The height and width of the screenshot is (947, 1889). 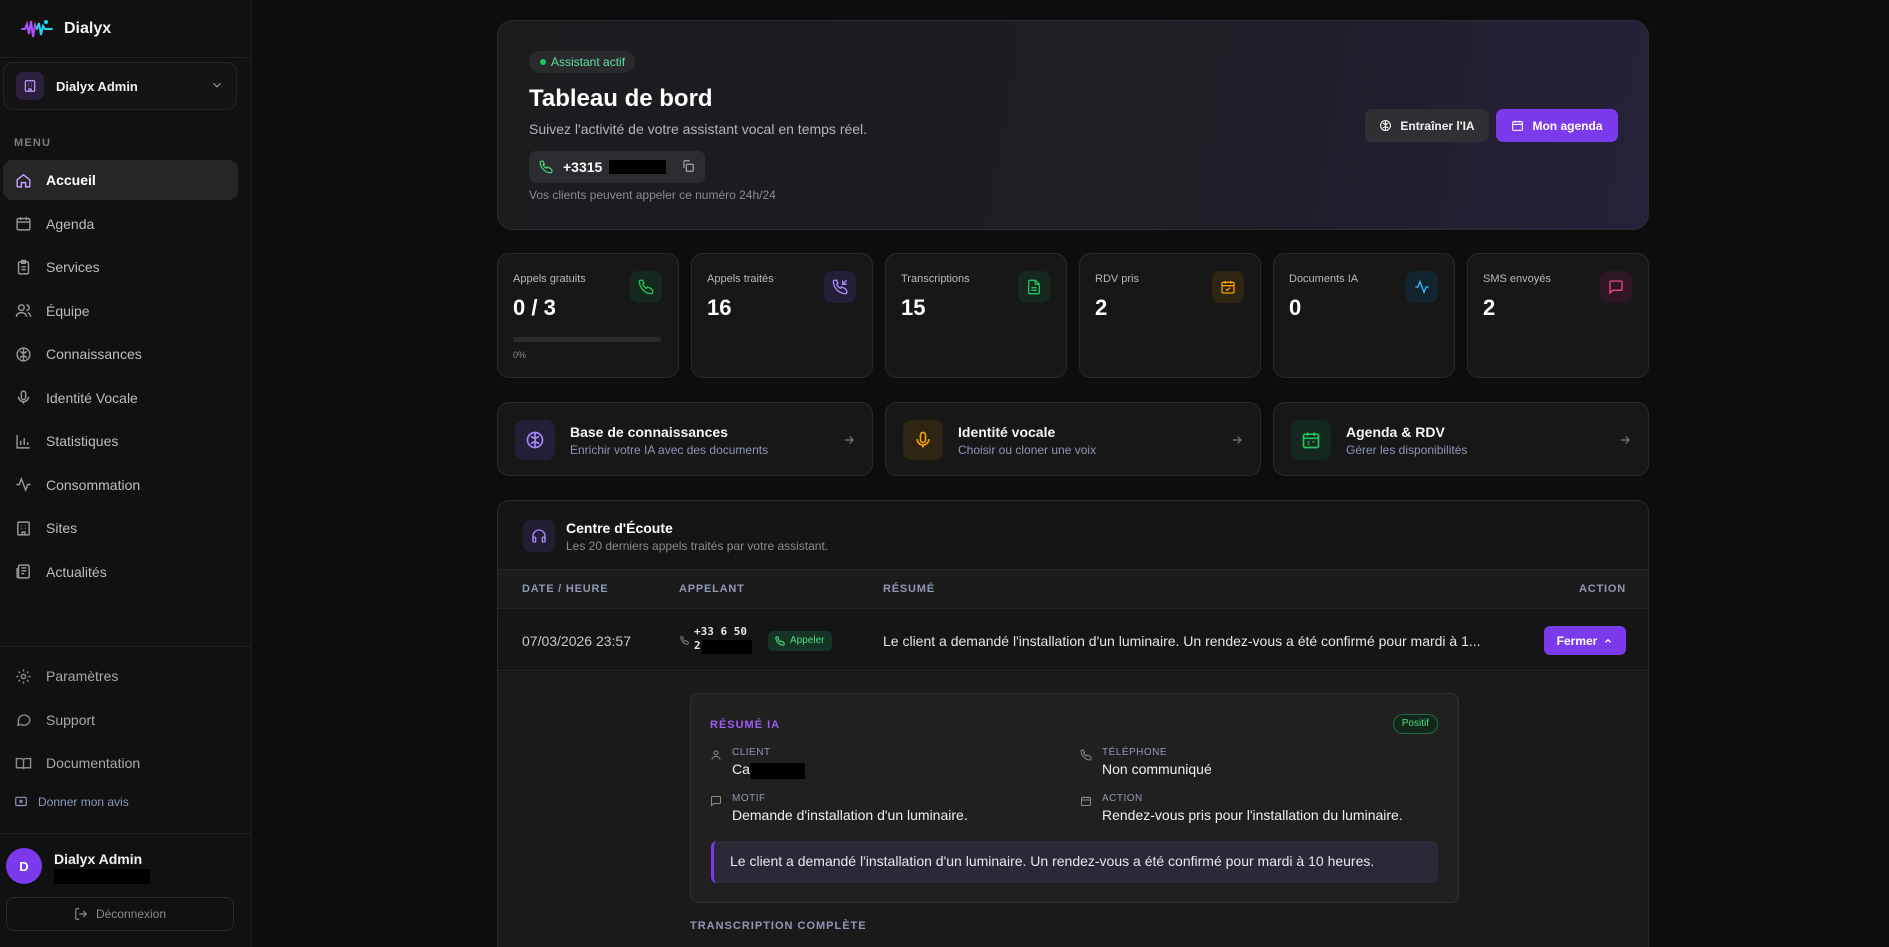 What do you see at coordinates (73, 267) in the screenshot?
I see `sidebar-item-label: Services` at bounding box center [73, 267].